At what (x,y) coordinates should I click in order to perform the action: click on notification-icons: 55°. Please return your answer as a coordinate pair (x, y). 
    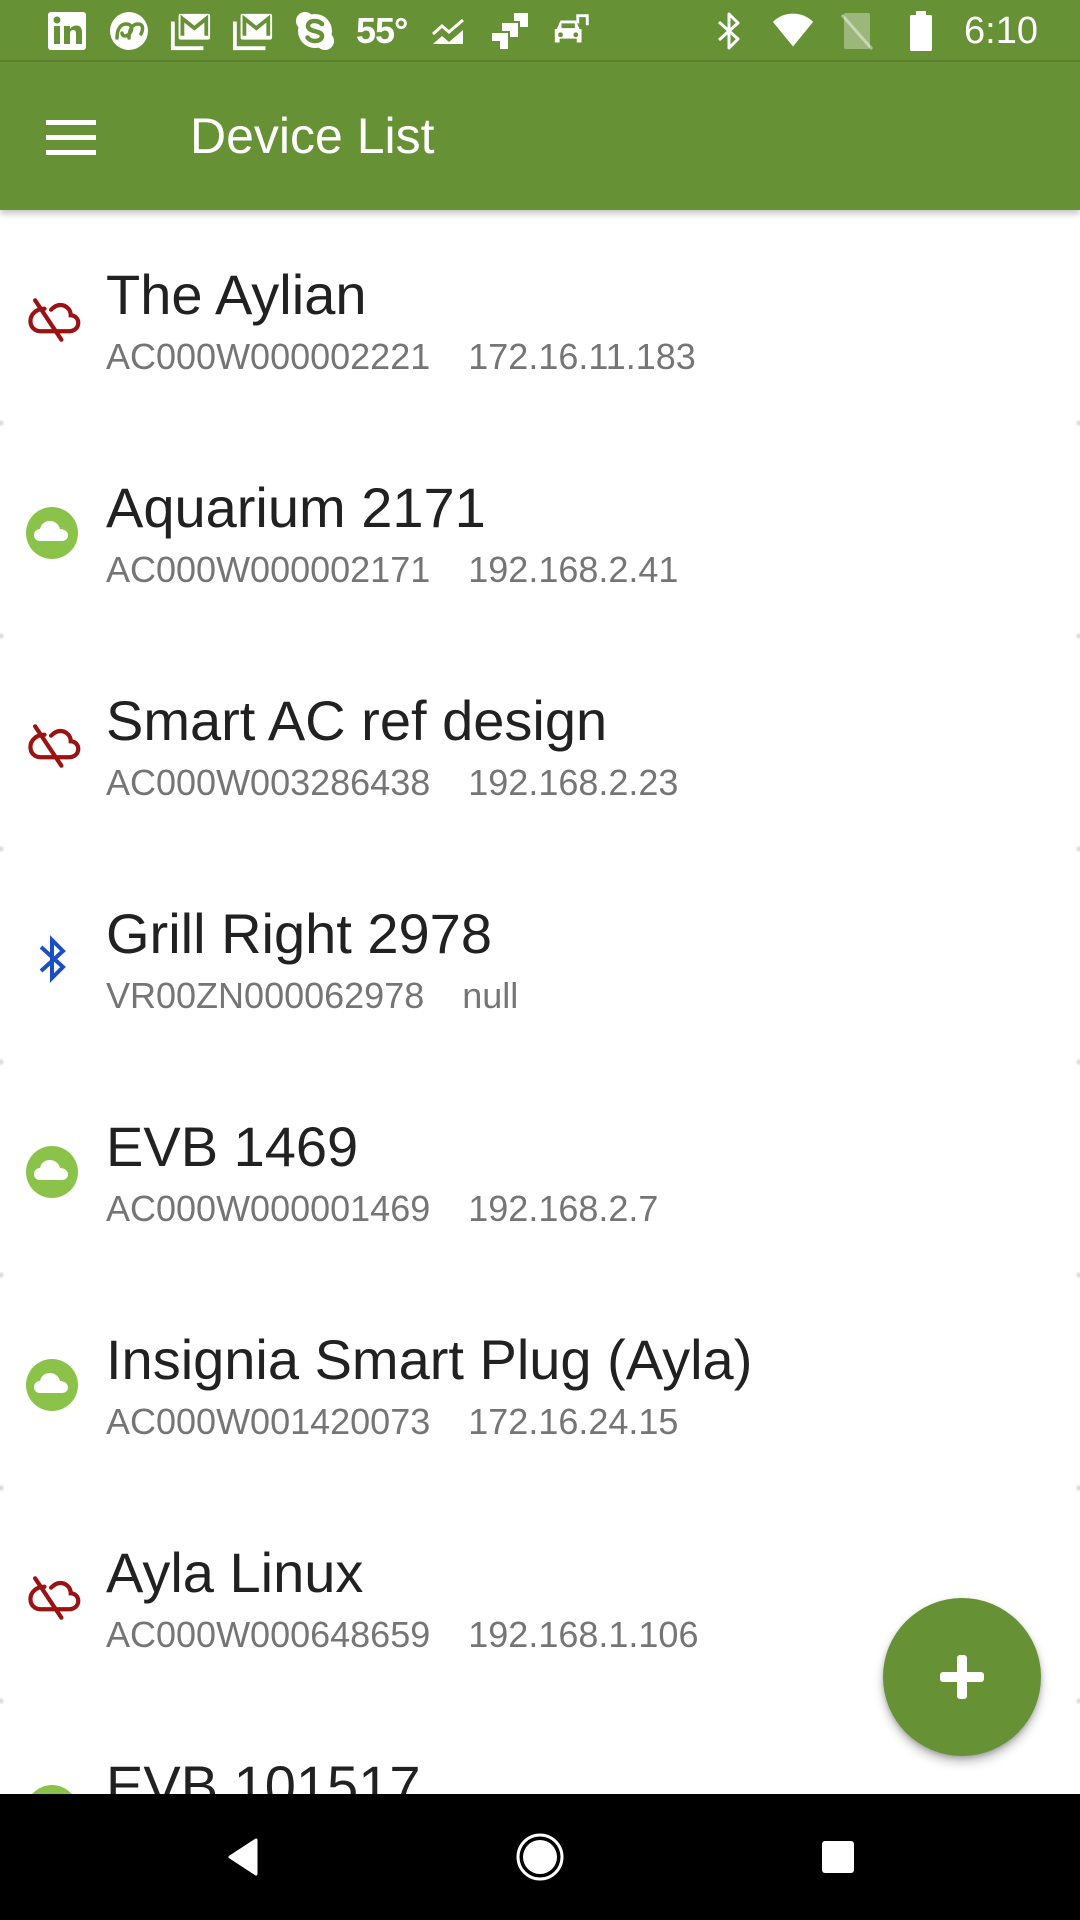
    Looking at the image, I should click on (319, 31).